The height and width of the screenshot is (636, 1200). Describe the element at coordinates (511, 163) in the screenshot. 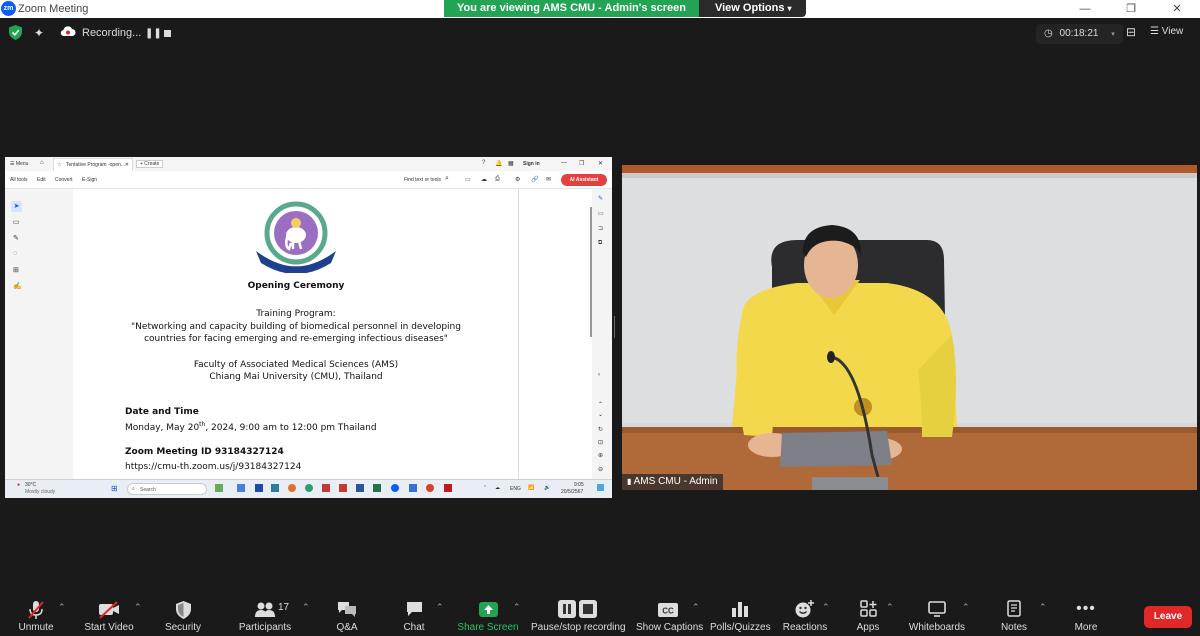

I see `apps-grid-icon: ▦` at that location.